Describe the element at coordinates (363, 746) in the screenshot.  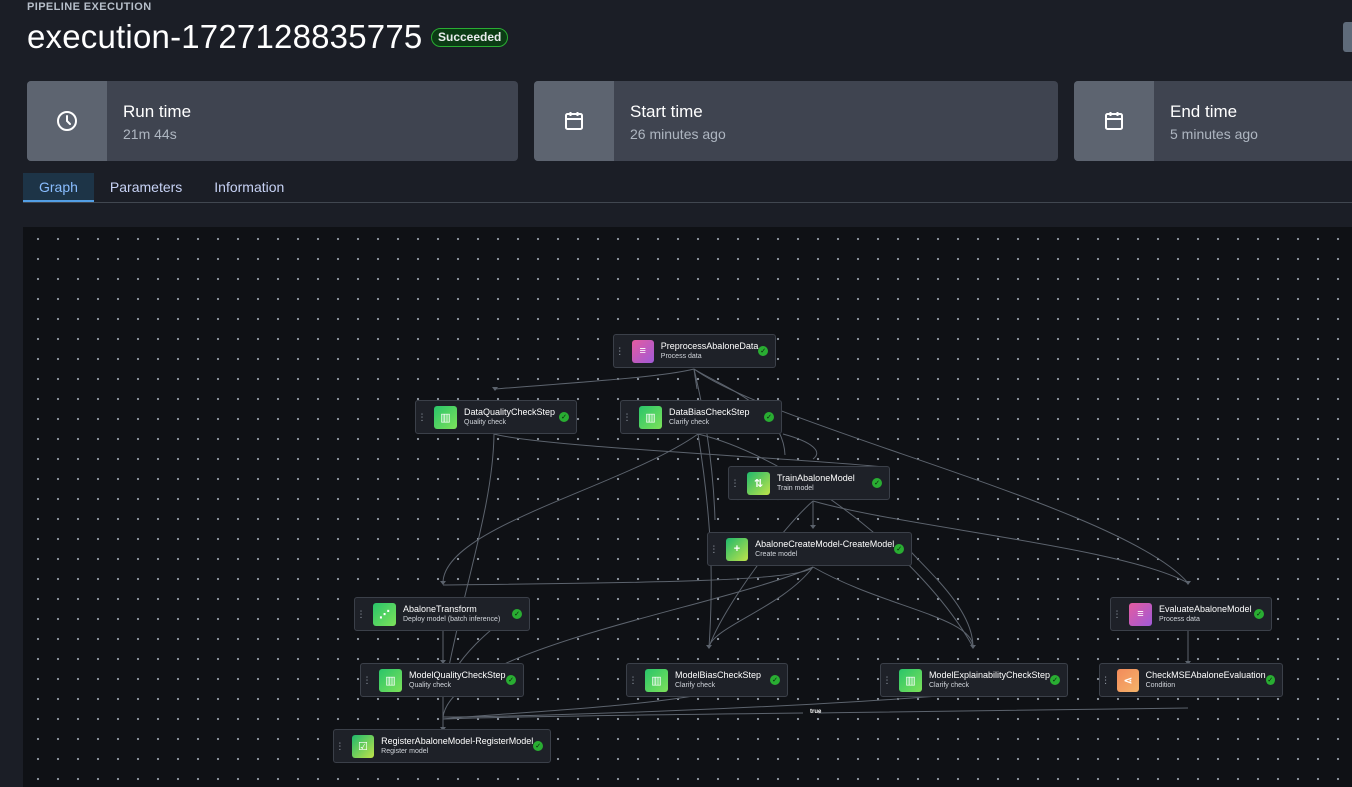
I see `register-model-icon: ☑` at that location.